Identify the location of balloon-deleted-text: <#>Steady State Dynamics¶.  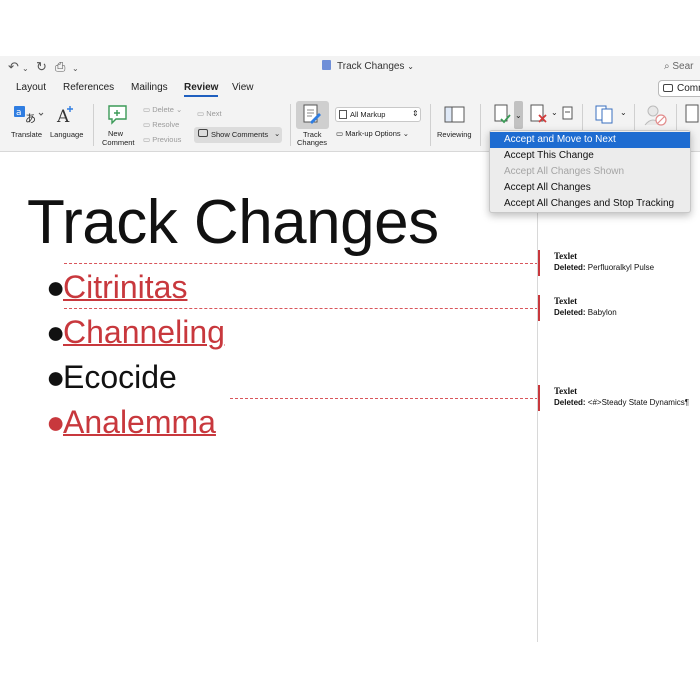
(638, 402).